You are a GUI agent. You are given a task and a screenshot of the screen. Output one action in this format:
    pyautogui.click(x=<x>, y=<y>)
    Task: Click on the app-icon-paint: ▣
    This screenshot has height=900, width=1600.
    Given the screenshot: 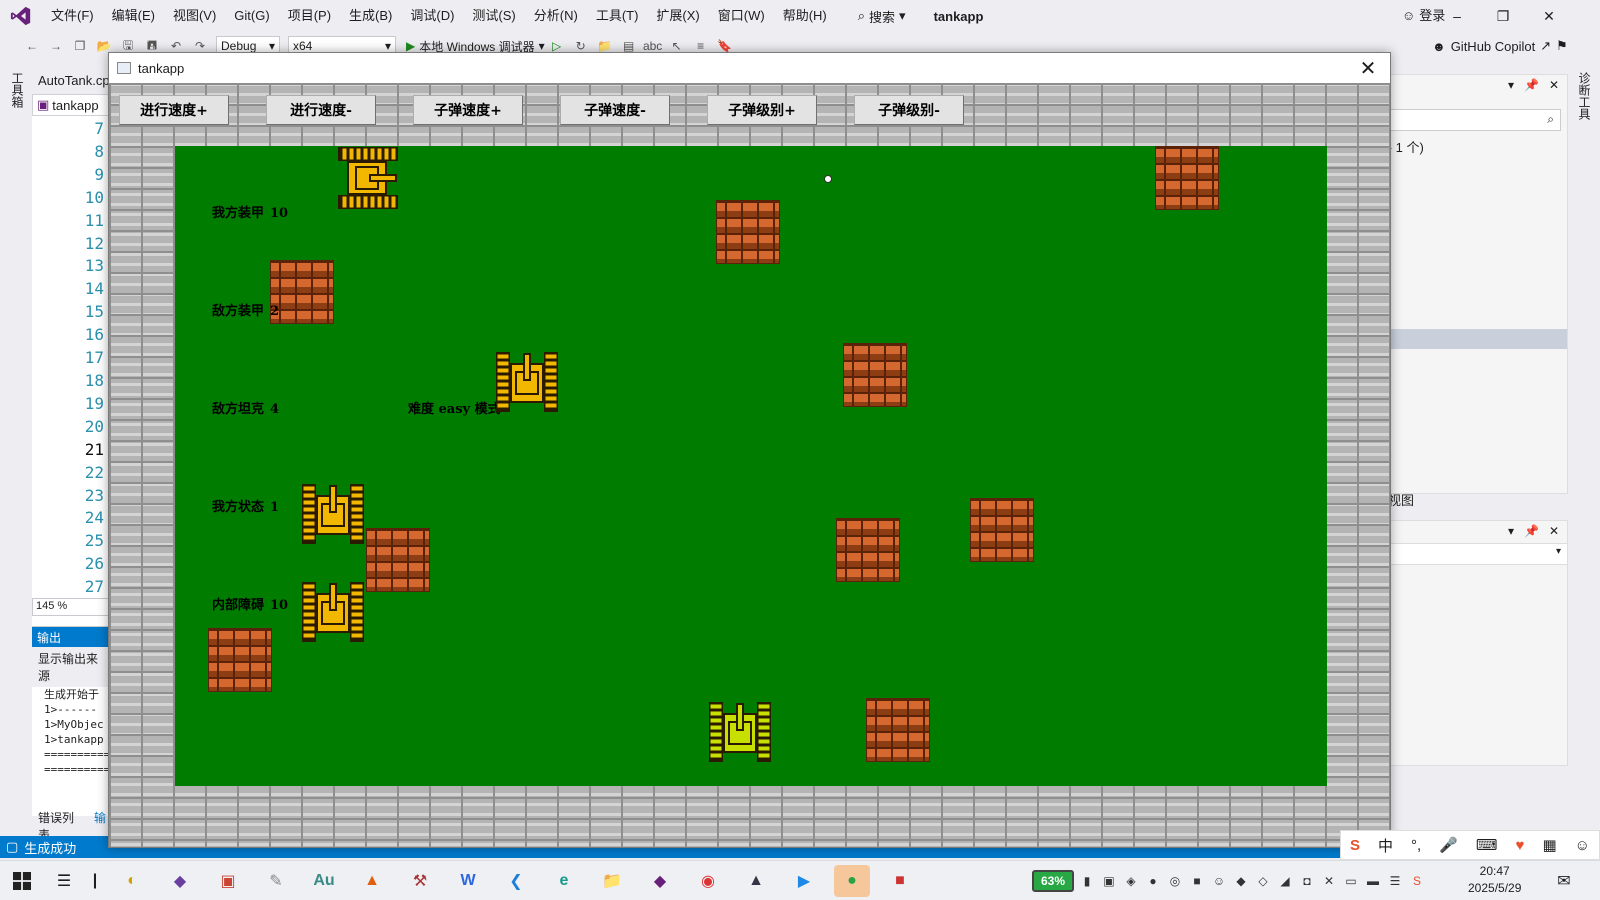 What is the action you would take?
    pyautogui.click(x=228, y=881)
    